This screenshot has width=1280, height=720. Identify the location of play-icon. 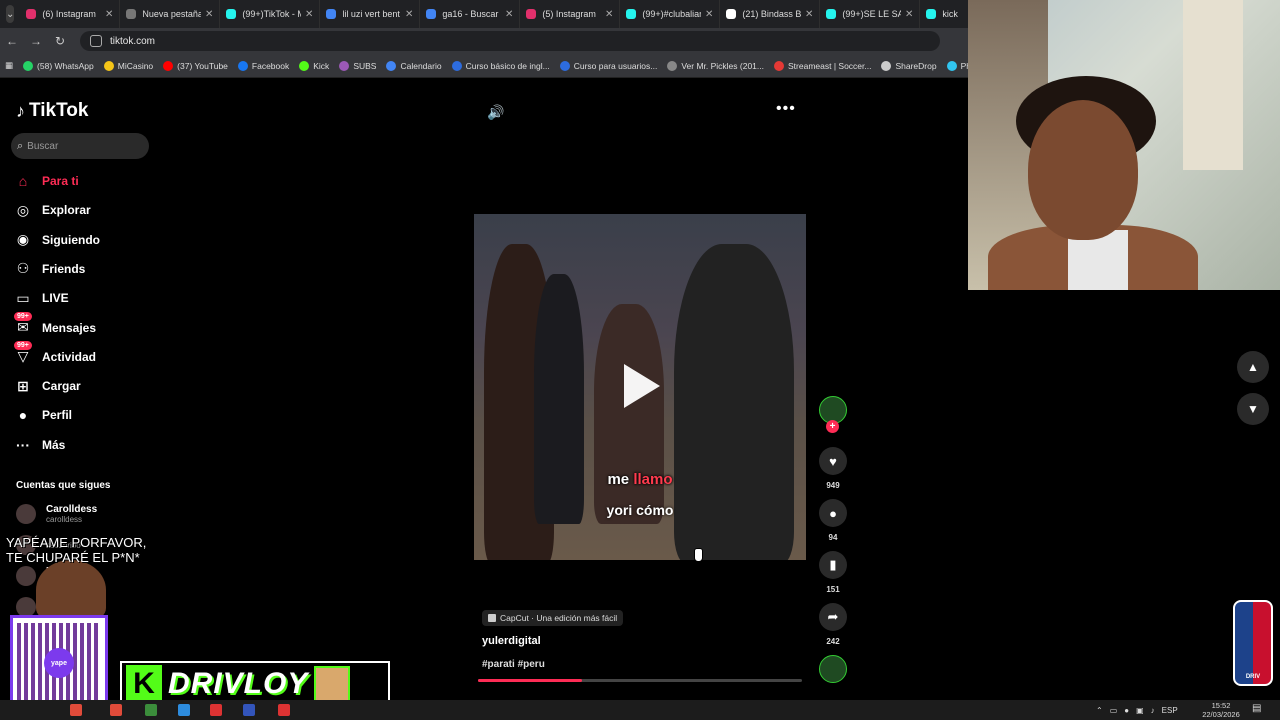
(642, 386).